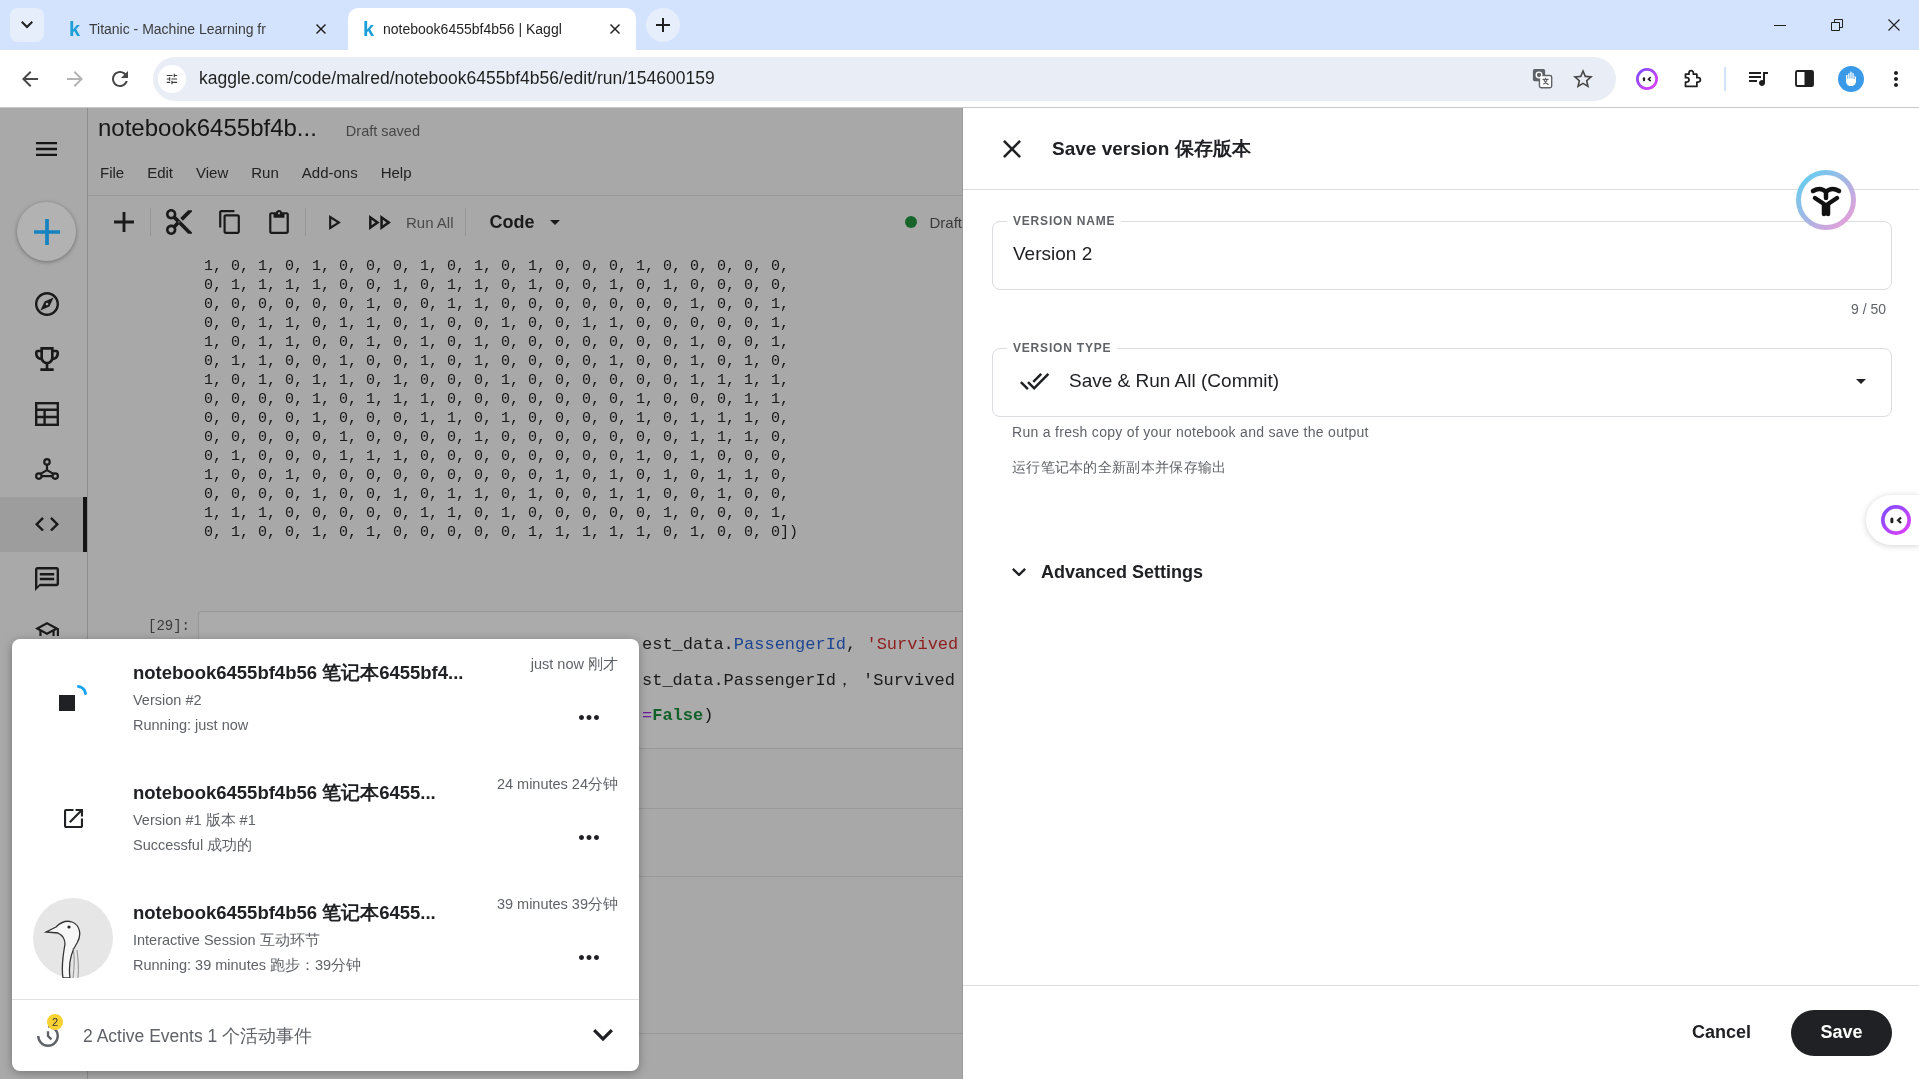 The width and height of the screenshot is (1919, 1079). Describe the element at coordinates (191, 725) in the screenshot. I see `event-detail: Running: just now` at that location.